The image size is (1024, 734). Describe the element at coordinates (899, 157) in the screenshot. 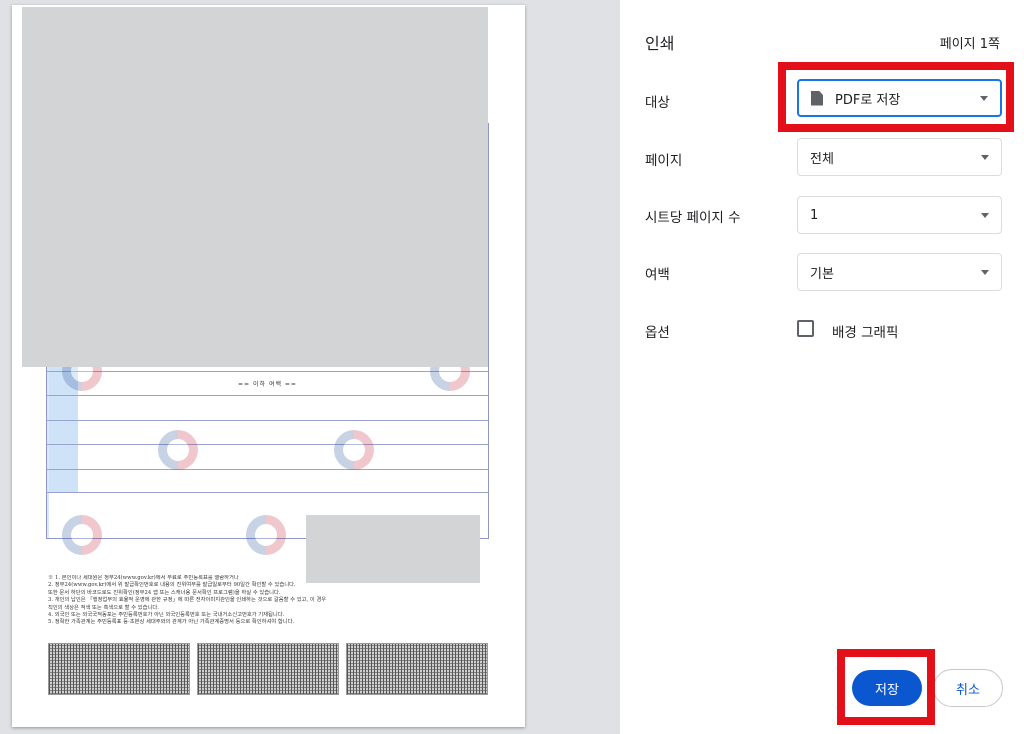

I see `pages-select: 전체` at that location.